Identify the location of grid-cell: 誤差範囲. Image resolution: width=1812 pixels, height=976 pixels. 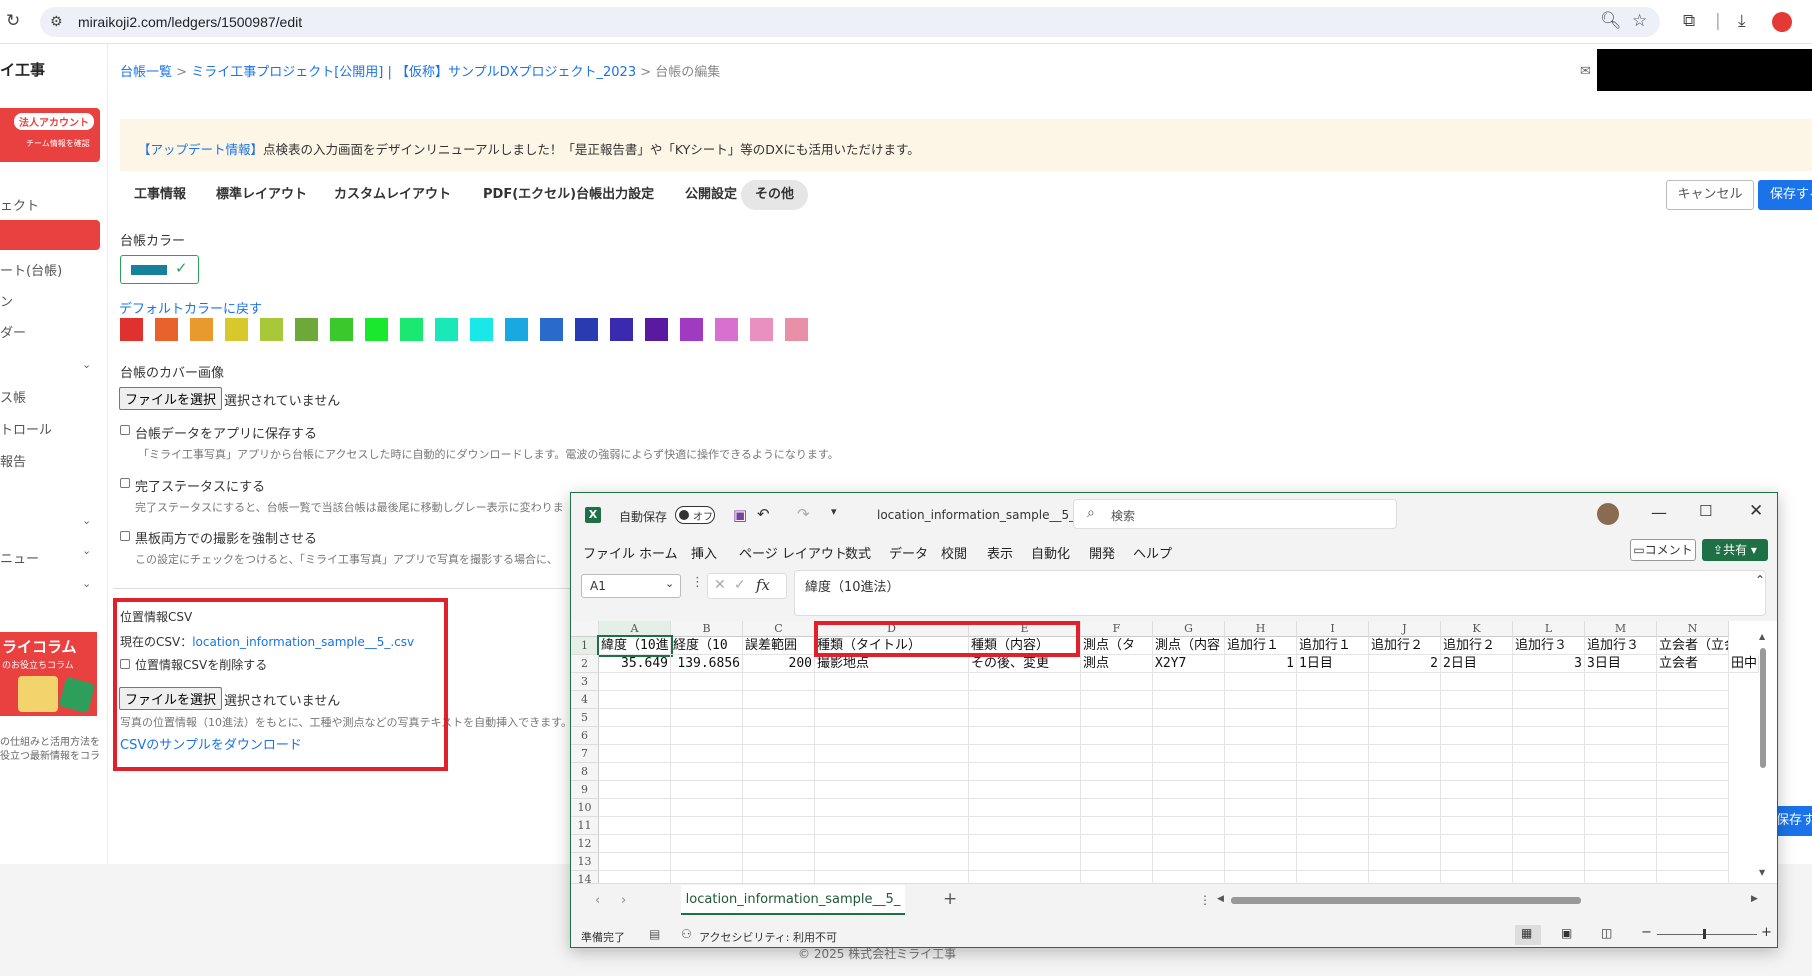
(779, 646).